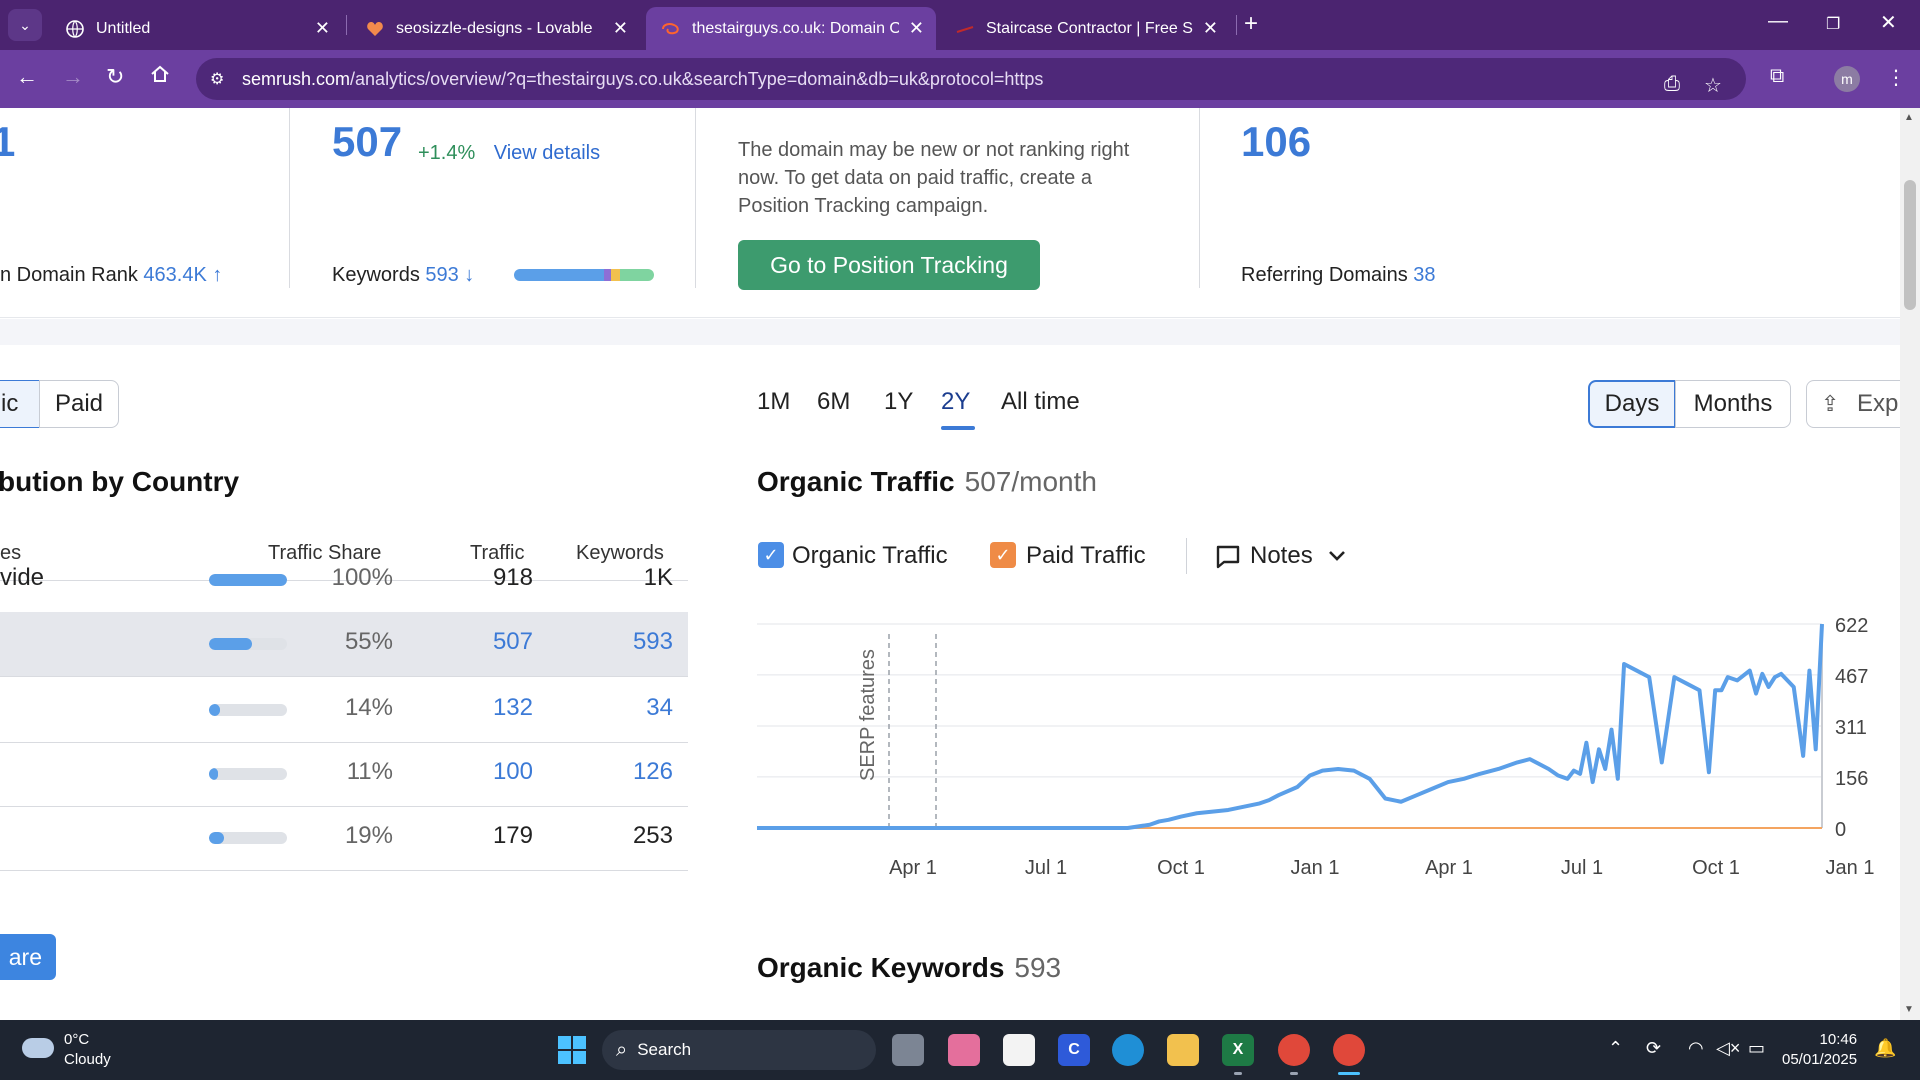 This screenshot has height=1080, width=1920. What do you see at coordinates (1896, 77) in the screenshot?
I see `menu-dots-icon: ⋮` at bounding box center [1896, 77].